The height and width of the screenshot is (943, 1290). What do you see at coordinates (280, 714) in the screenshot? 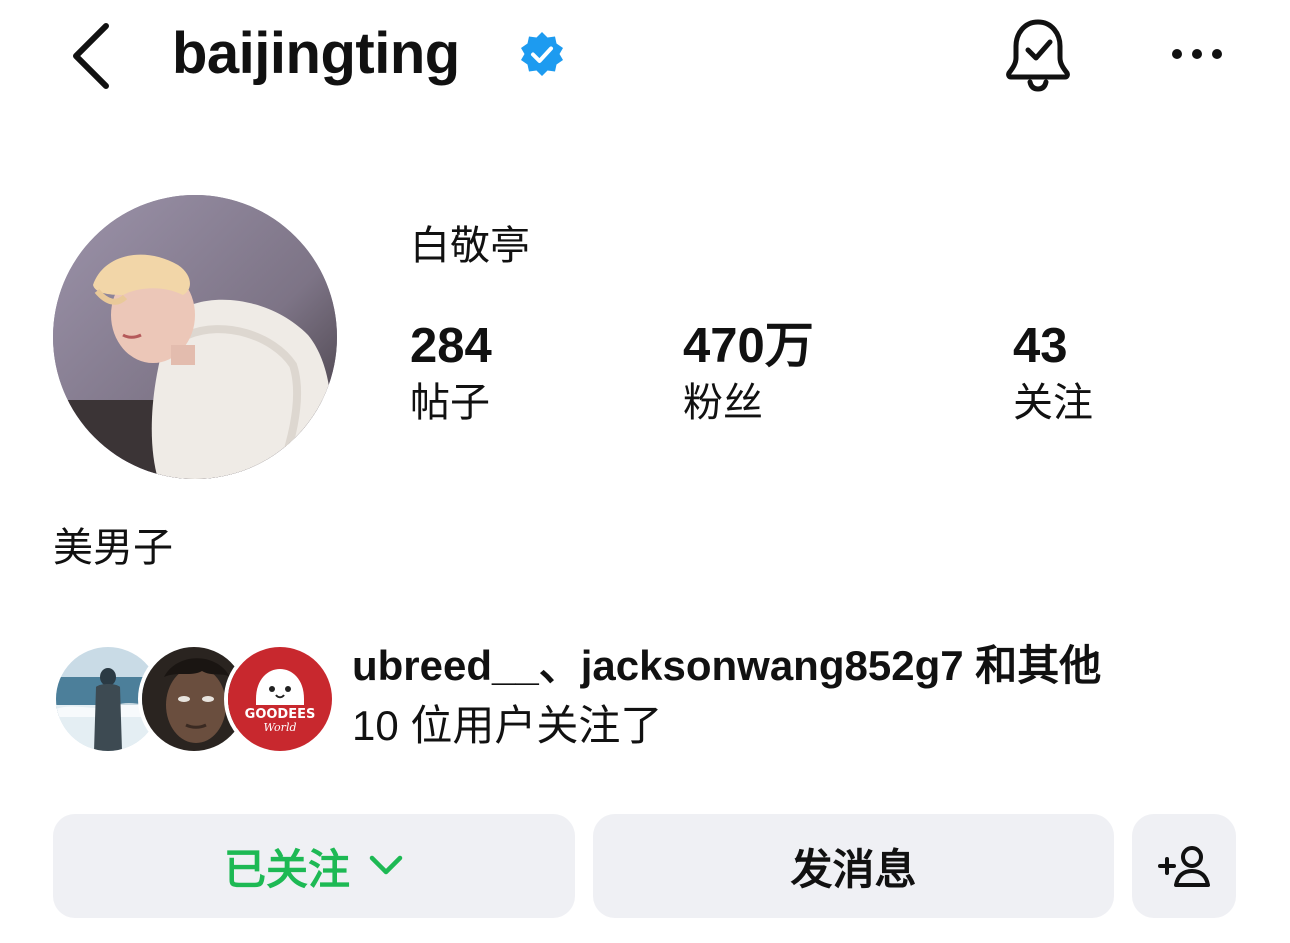
I see `goodees-logo-text: GOODEES` at bounding box center [280, 714].